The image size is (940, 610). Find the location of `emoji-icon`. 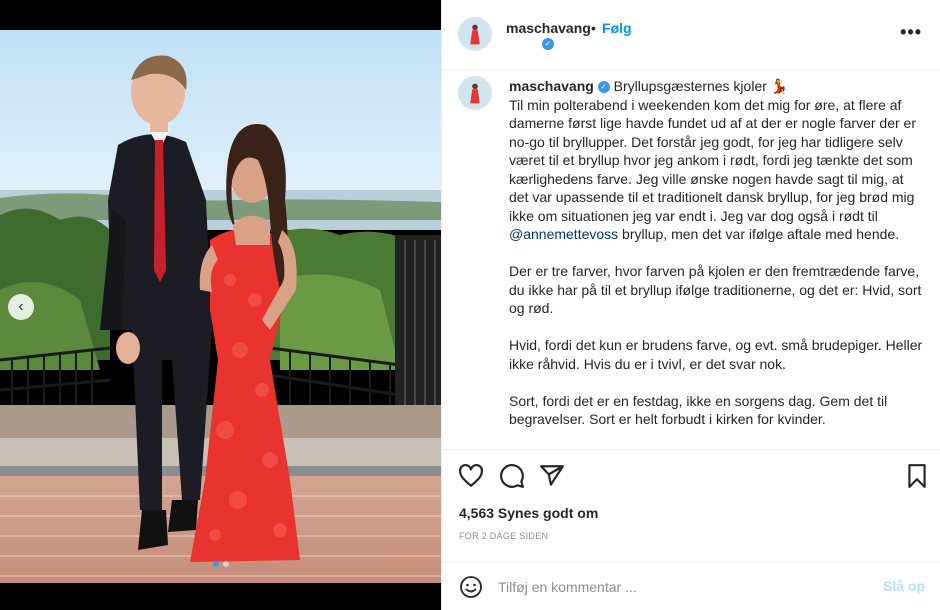

emoji-icon is located at coordinates (471, 587).